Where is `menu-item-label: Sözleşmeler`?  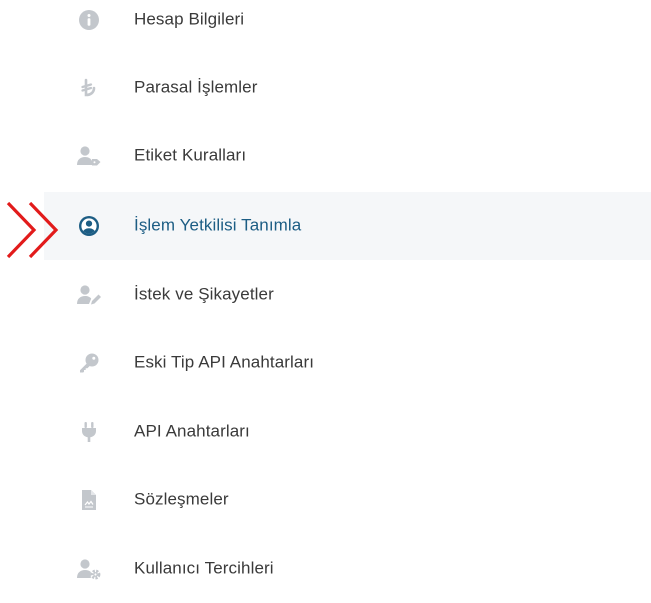
menu-item-label: Sözleşmeler is located at coordinates (181, 499).